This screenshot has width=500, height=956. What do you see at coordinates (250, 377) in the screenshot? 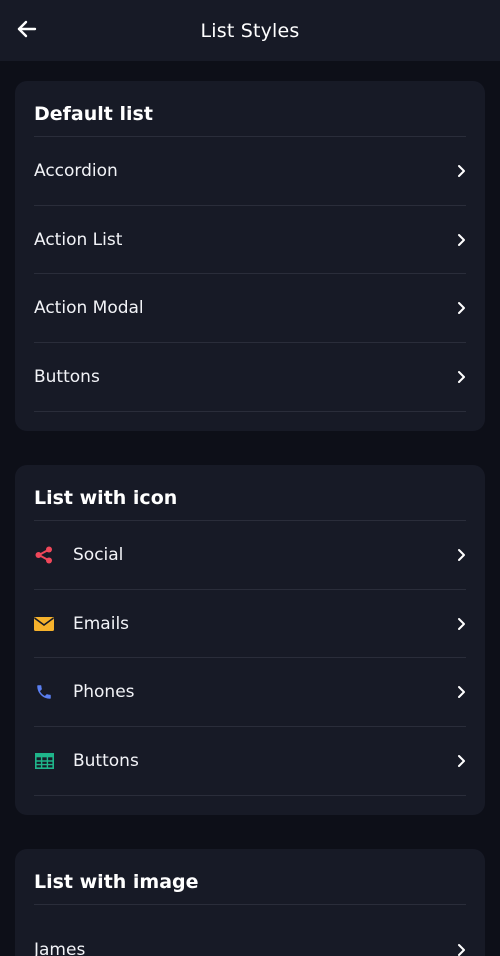
I see `list-item-buttons: Buttons` at bounding box center [250, 377].